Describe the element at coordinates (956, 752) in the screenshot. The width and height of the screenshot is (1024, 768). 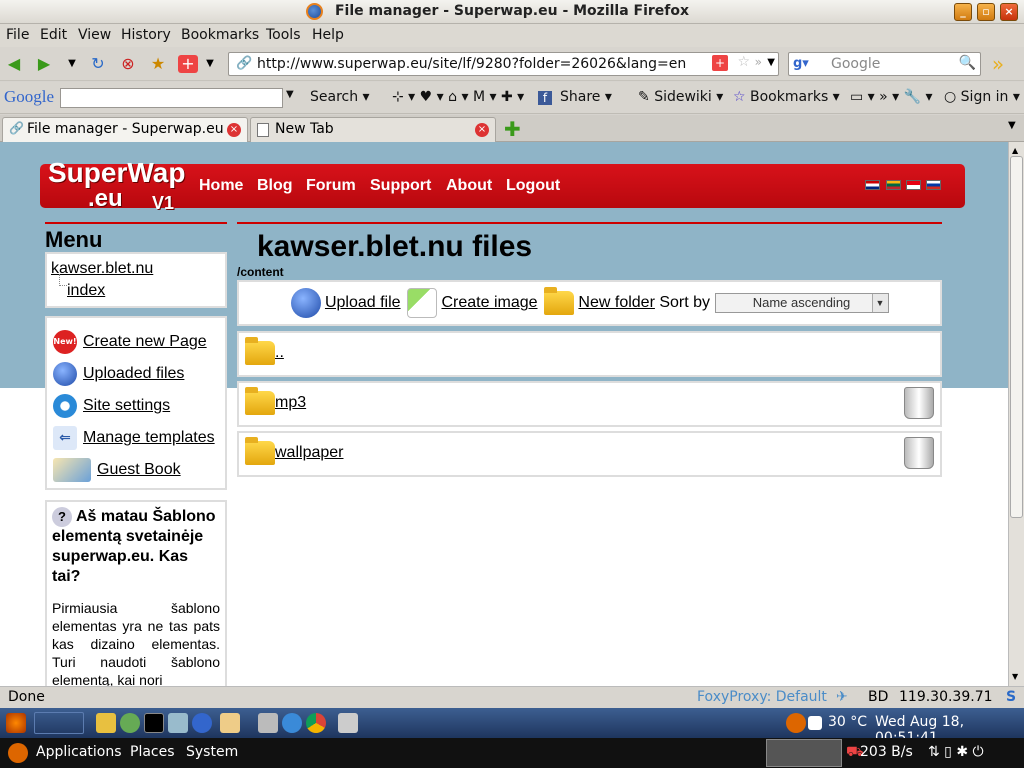
I see `tray-icons: ⇅ ▯ ✱ ⏻` at that location.